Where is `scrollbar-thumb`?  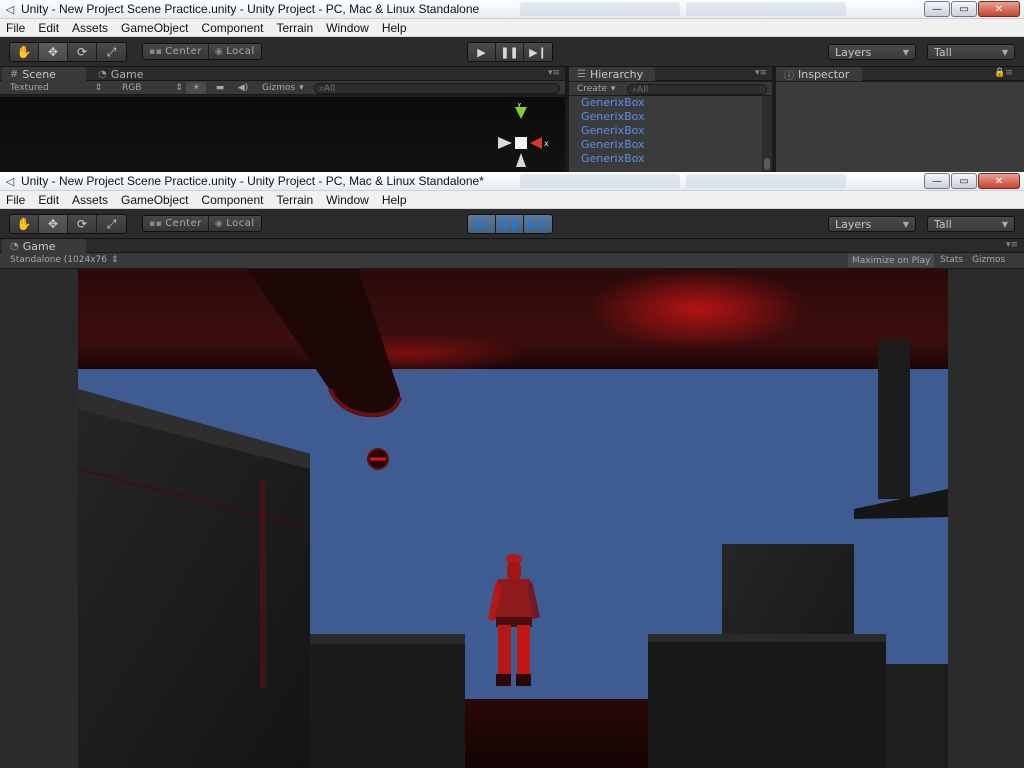 scrollbar-thumb is located at coordinates (767, 164).